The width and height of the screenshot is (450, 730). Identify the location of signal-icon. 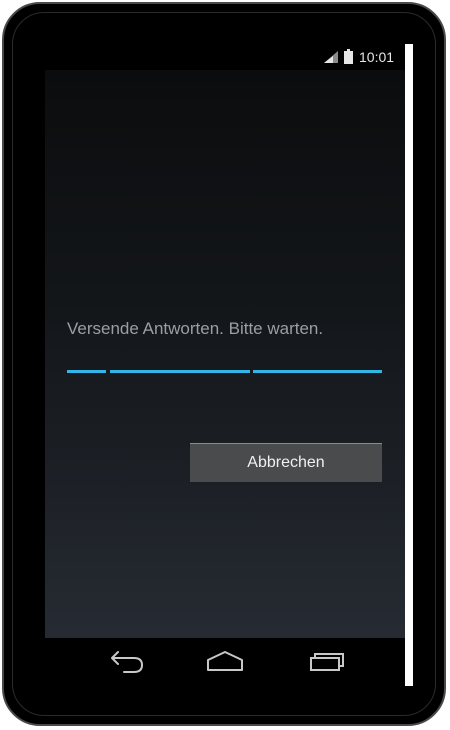
(331, 57).